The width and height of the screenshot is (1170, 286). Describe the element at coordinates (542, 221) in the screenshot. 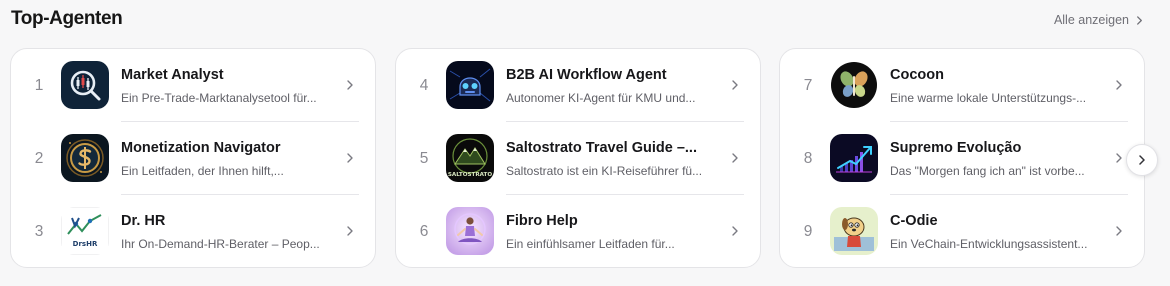

I see `agent-name: Fibro Help` at that location.